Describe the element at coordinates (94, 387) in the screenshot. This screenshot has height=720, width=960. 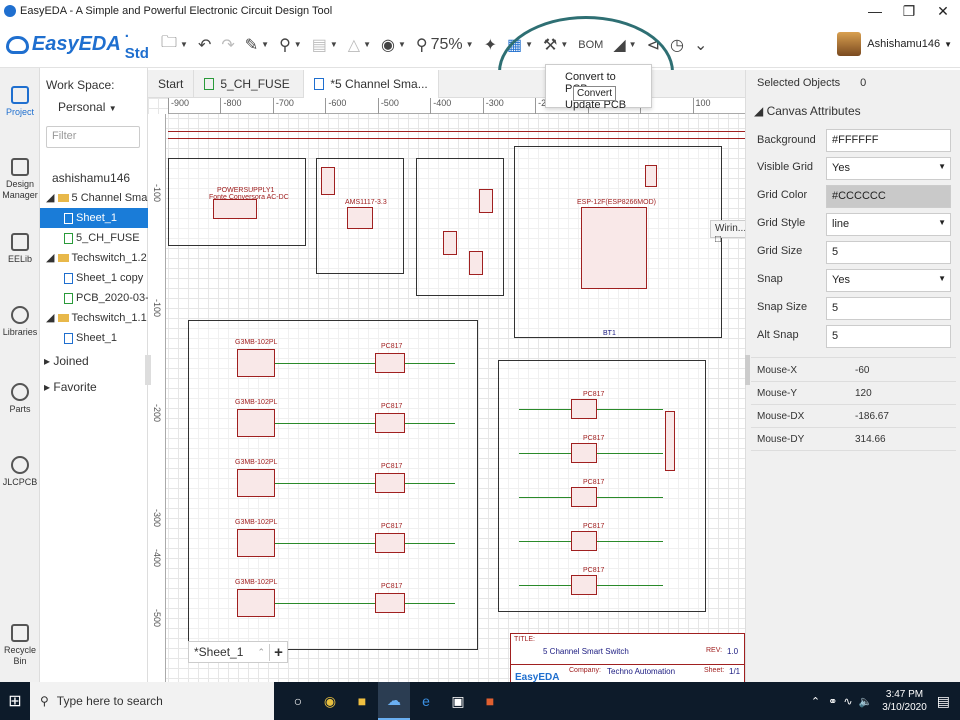
I see `tree-item-favorite: ▸ Favorite` at that location.